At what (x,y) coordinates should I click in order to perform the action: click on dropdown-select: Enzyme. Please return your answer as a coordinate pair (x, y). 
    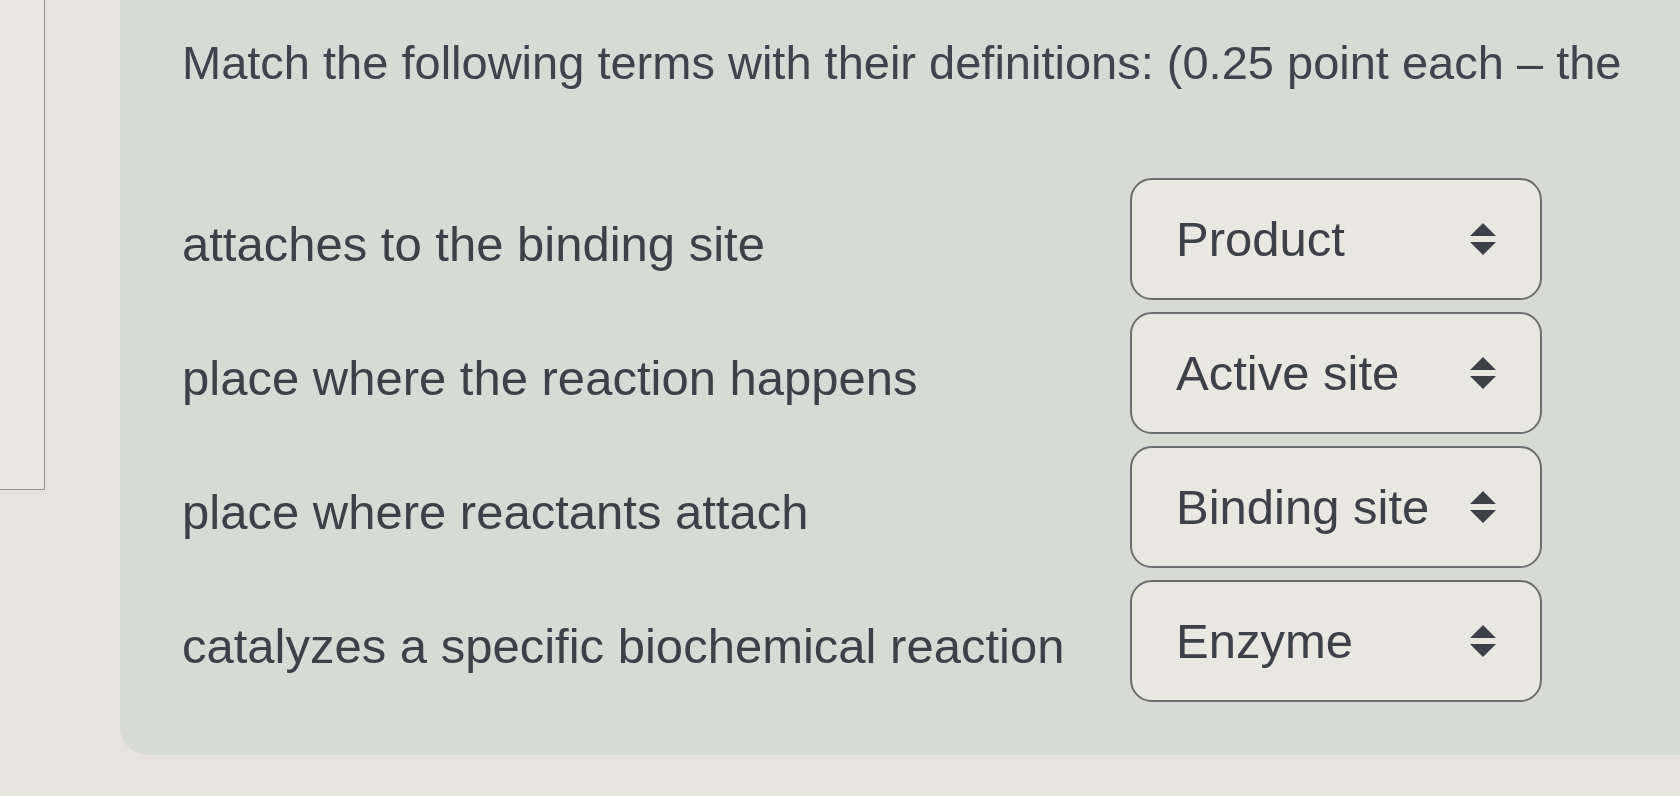
    Looking at the image, I should click on (1336, 641).